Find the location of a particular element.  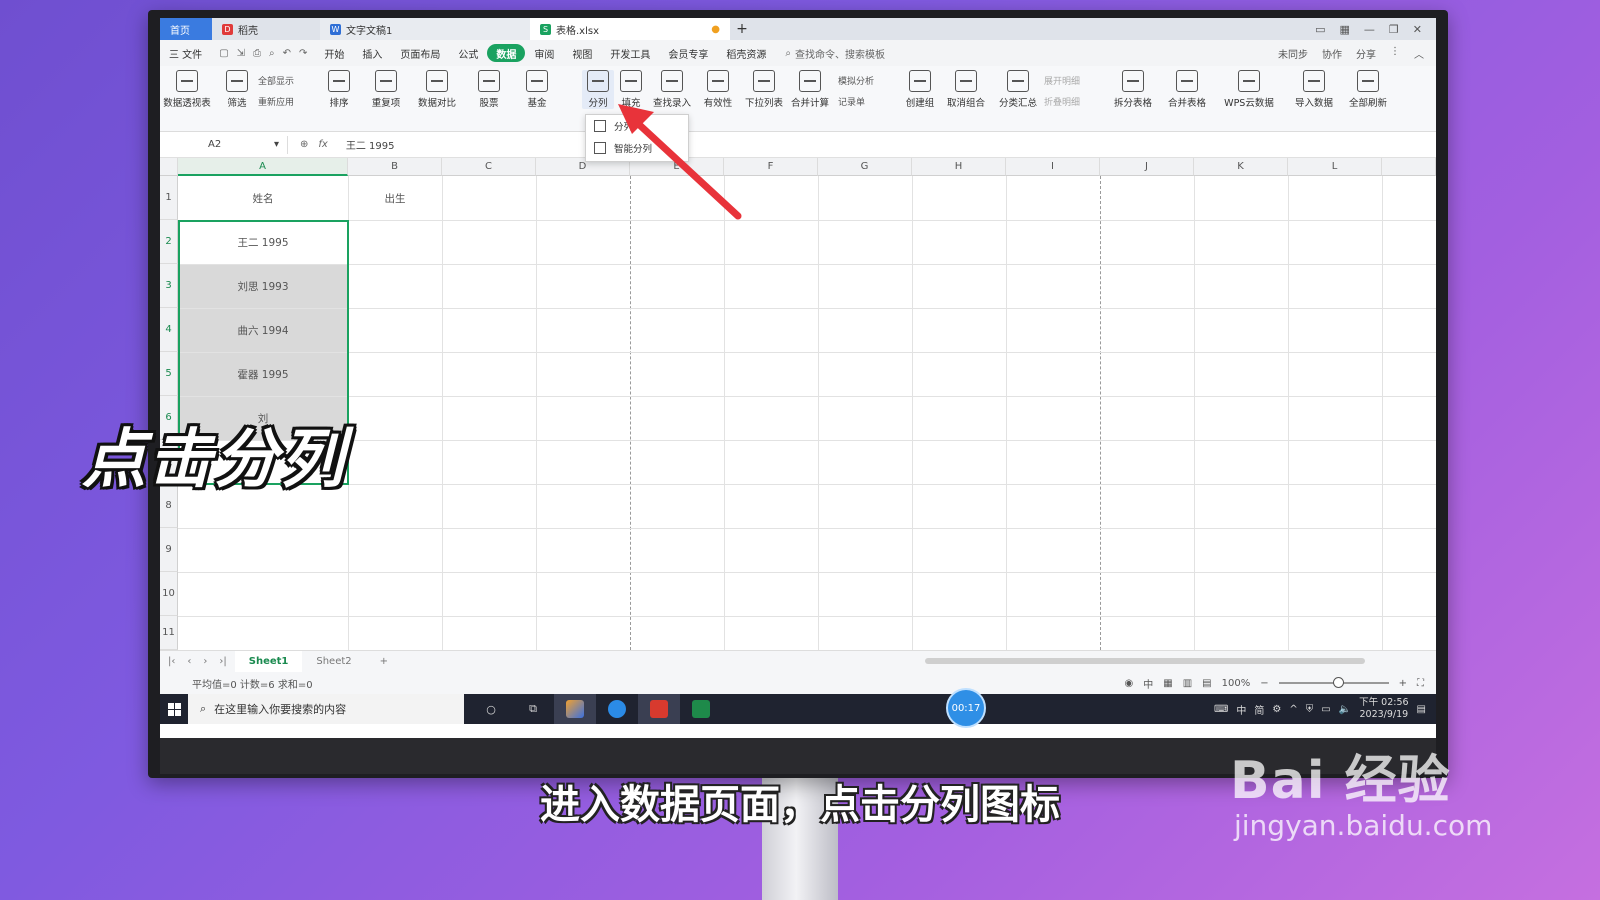

column-header-j: J is located at coordinates (1147, 167).